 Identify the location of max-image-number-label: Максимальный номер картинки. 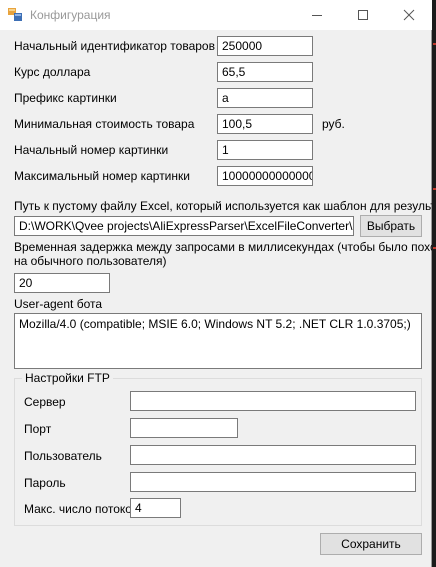
(102, 176).